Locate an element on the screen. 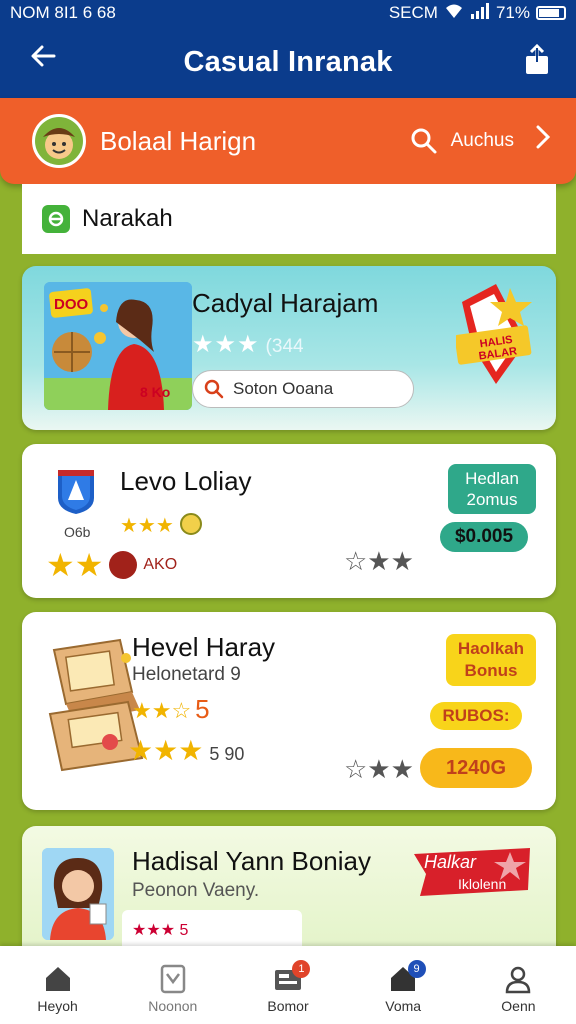  shield-icon is located at coordinates (76, 491).